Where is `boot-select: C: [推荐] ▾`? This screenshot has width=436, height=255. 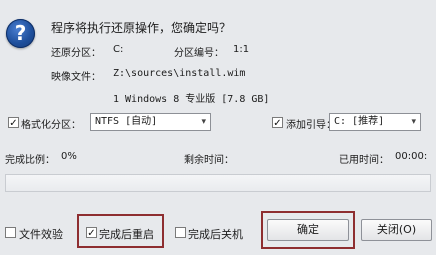
boot-select: C: [推荐] ▾ is located at coordinates (375, 122).